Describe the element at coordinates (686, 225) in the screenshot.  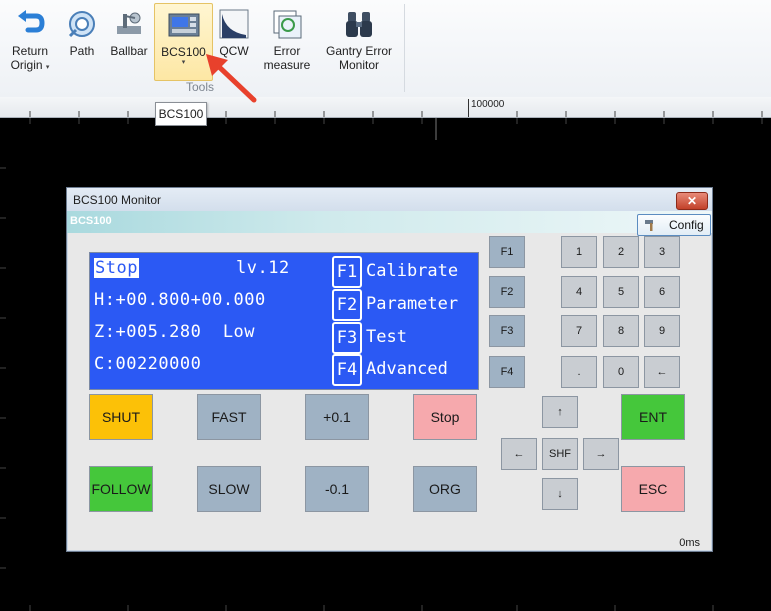
I see `config-label: Config` at that location.